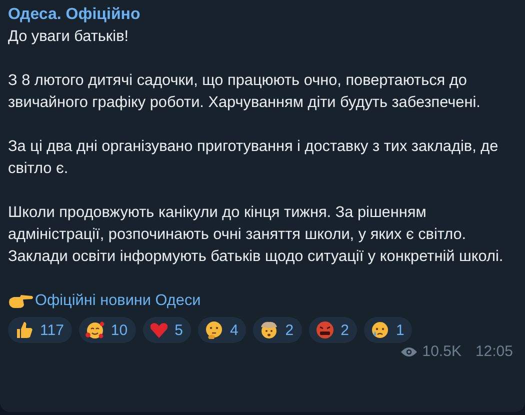 This screenshot has width=525, height=415. I want to click on pointing-hand-icon, so click(21, 301).